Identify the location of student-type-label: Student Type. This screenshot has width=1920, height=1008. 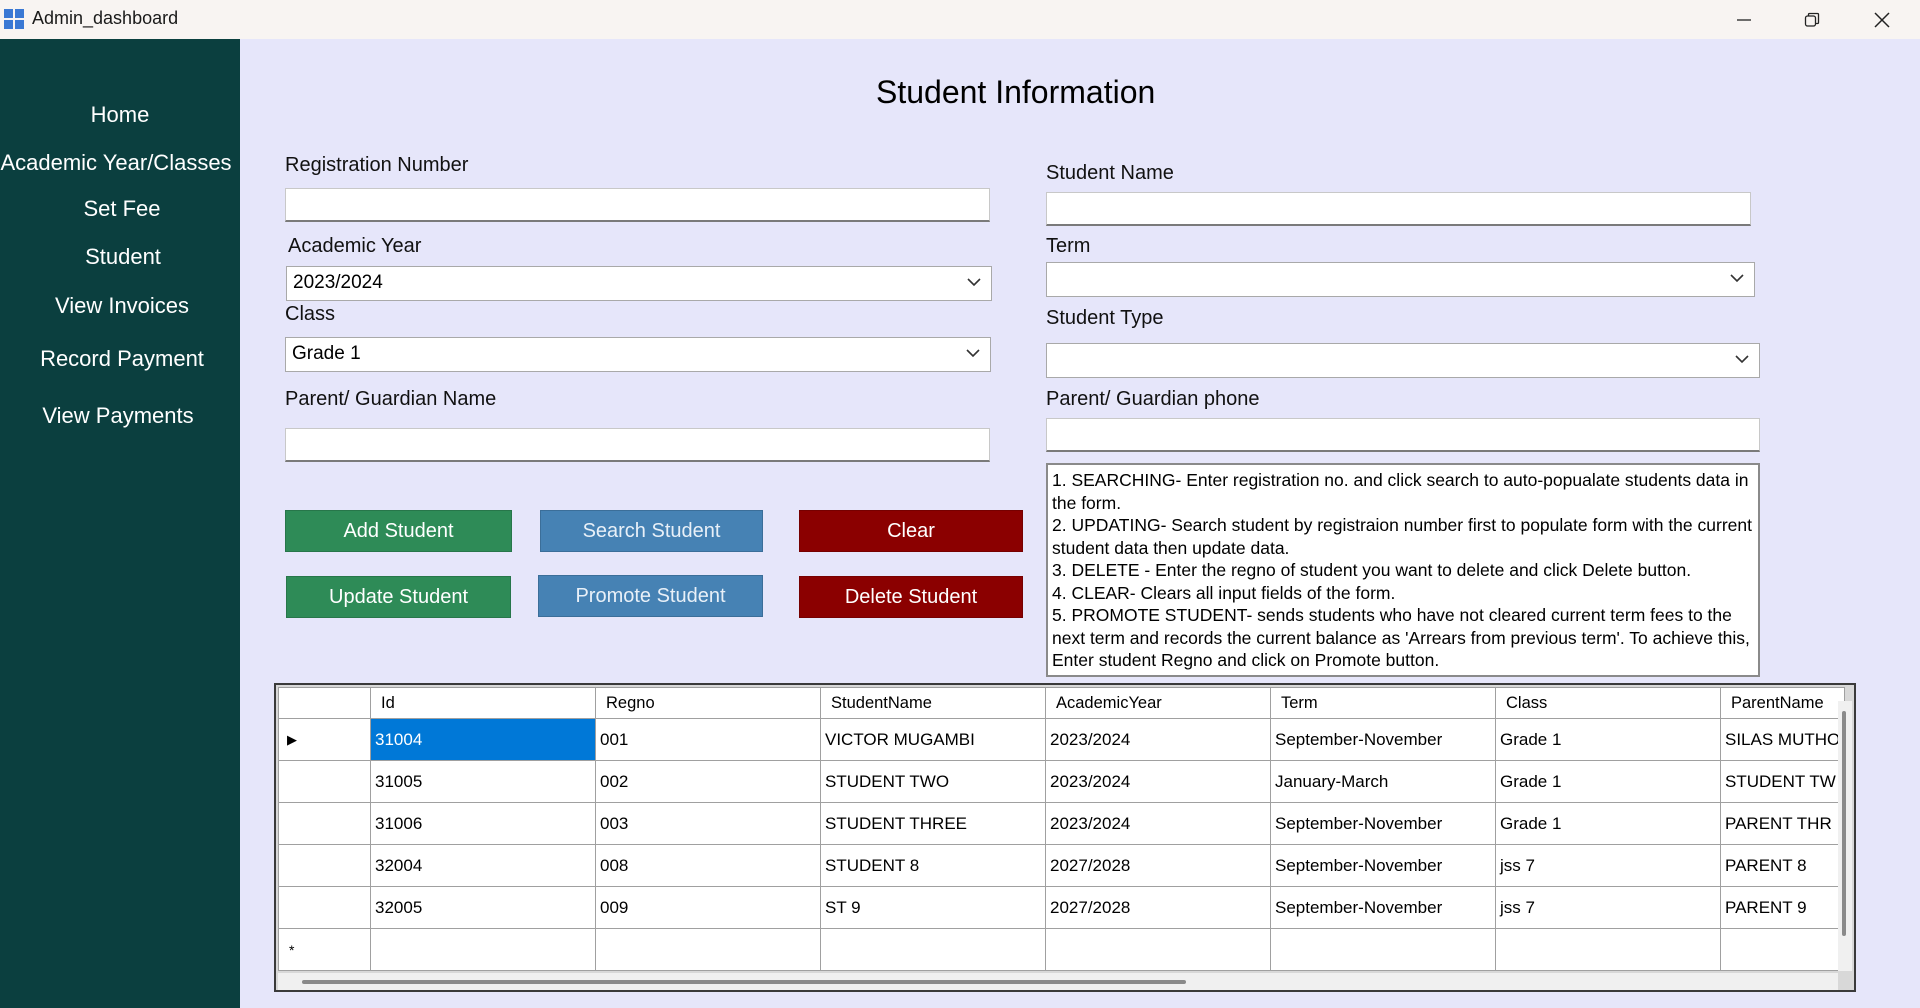
(1105, 318).